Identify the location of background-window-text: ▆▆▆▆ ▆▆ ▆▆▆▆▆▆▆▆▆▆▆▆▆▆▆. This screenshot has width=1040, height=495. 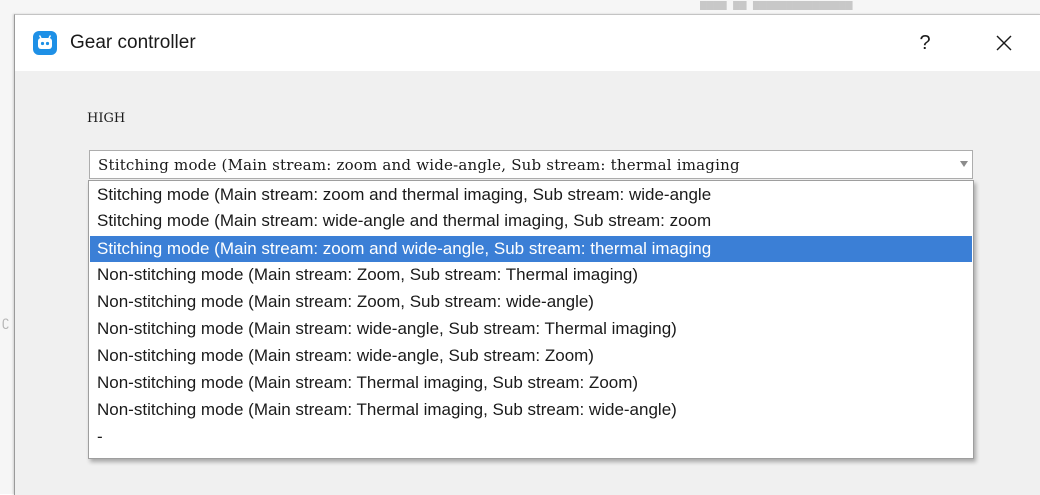
(776, 5).